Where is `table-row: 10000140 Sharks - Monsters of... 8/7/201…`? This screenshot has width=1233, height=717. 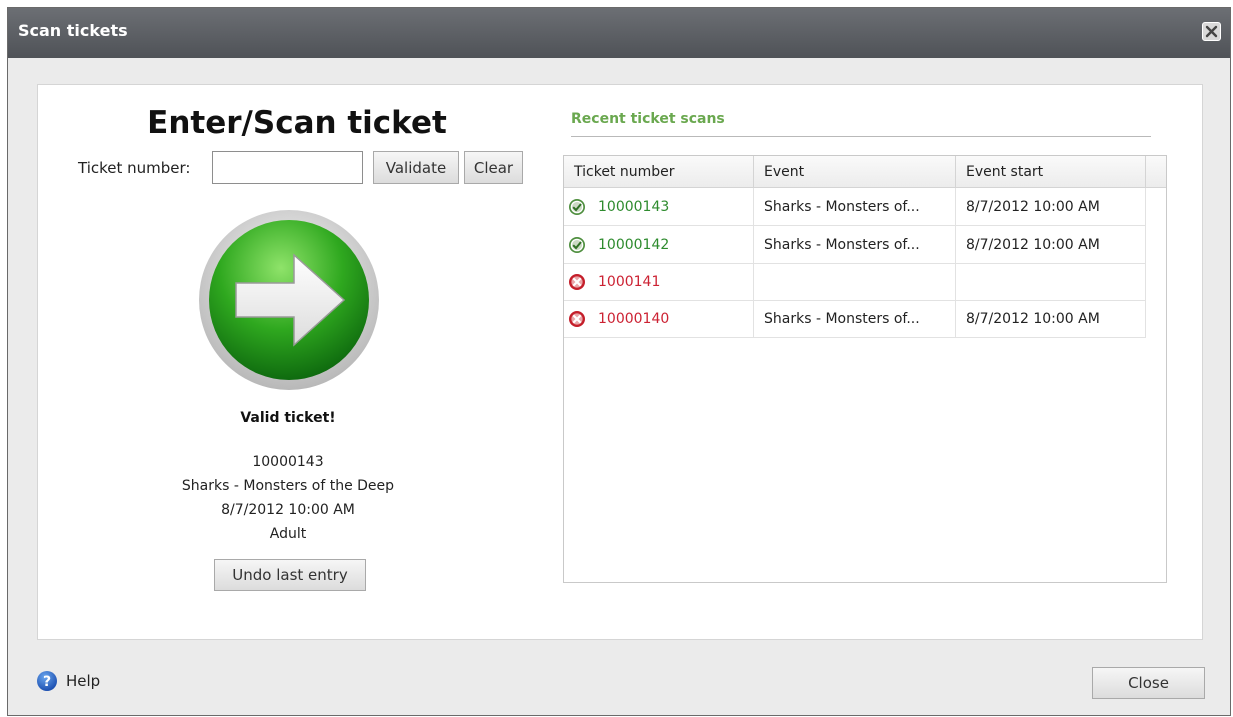 table-row: 10000140 Sharks - Monsters of... 8/7/201… is located at coordinates (855, 319).